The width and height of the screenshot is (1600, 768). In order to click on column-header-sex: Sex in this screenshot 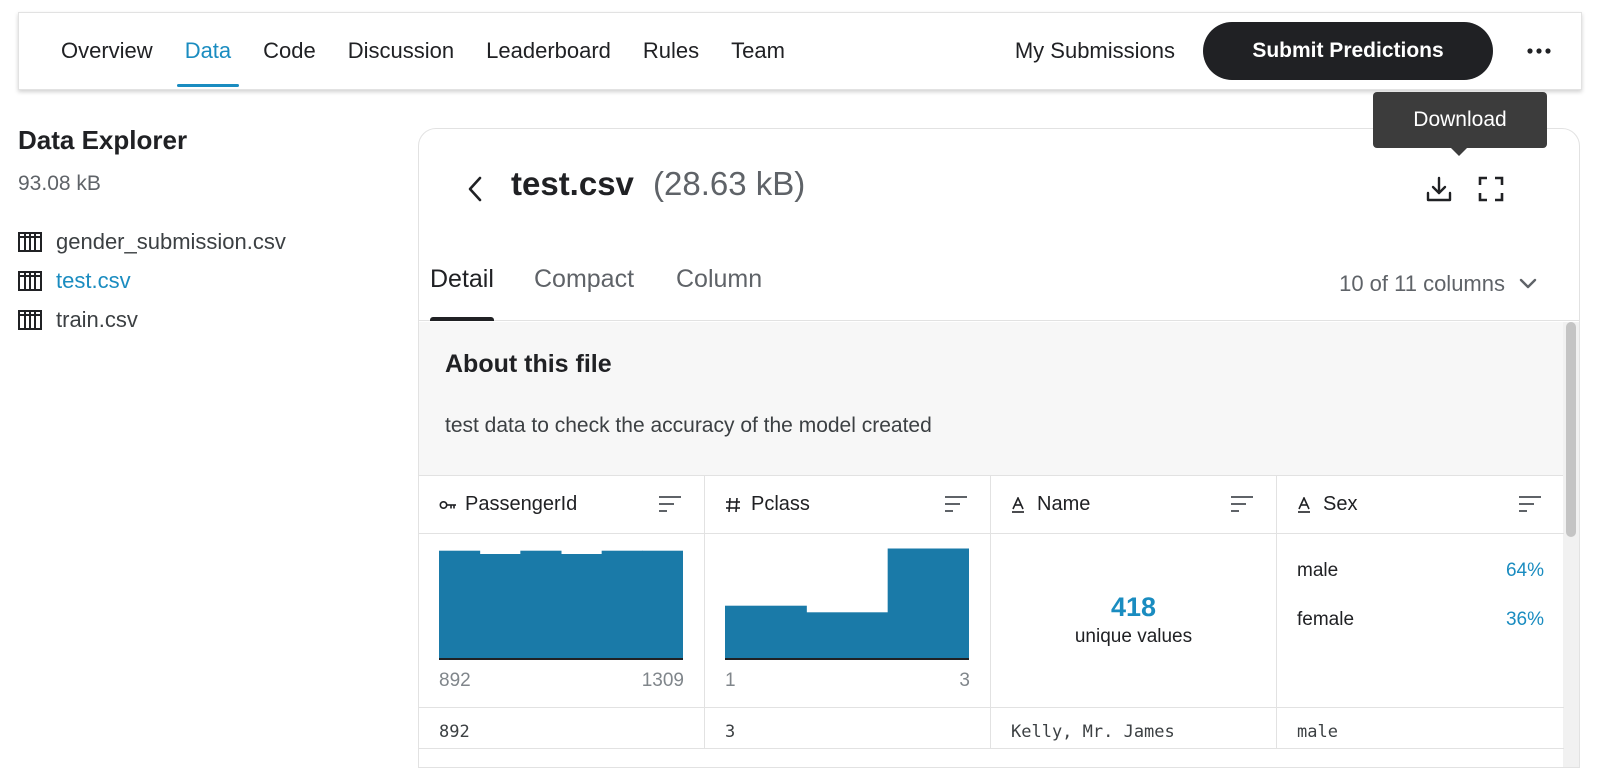, I will do `click(1420, 504)`.